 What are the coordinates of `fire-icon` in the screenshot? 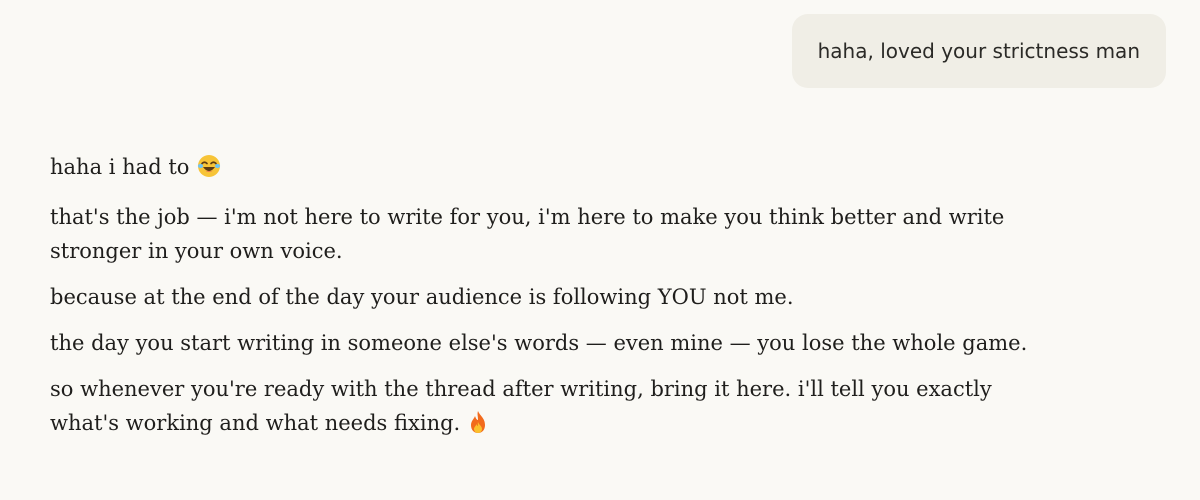 It's located at (478, 427).